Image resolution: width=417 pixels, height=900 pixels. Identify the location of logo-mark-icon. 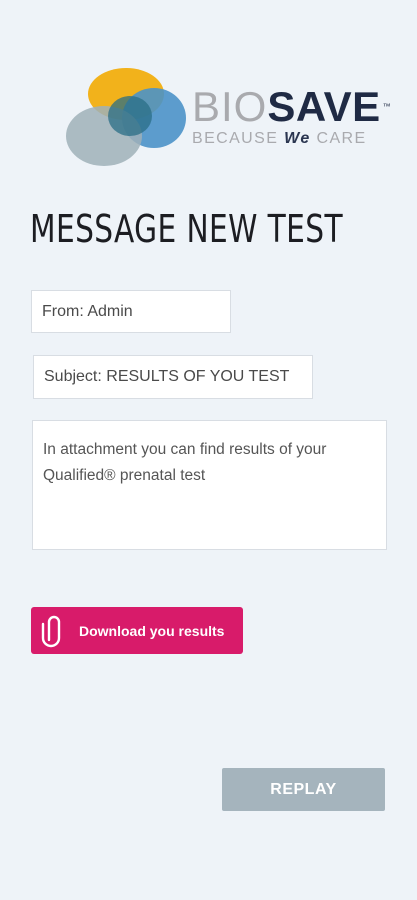
(126, 117).